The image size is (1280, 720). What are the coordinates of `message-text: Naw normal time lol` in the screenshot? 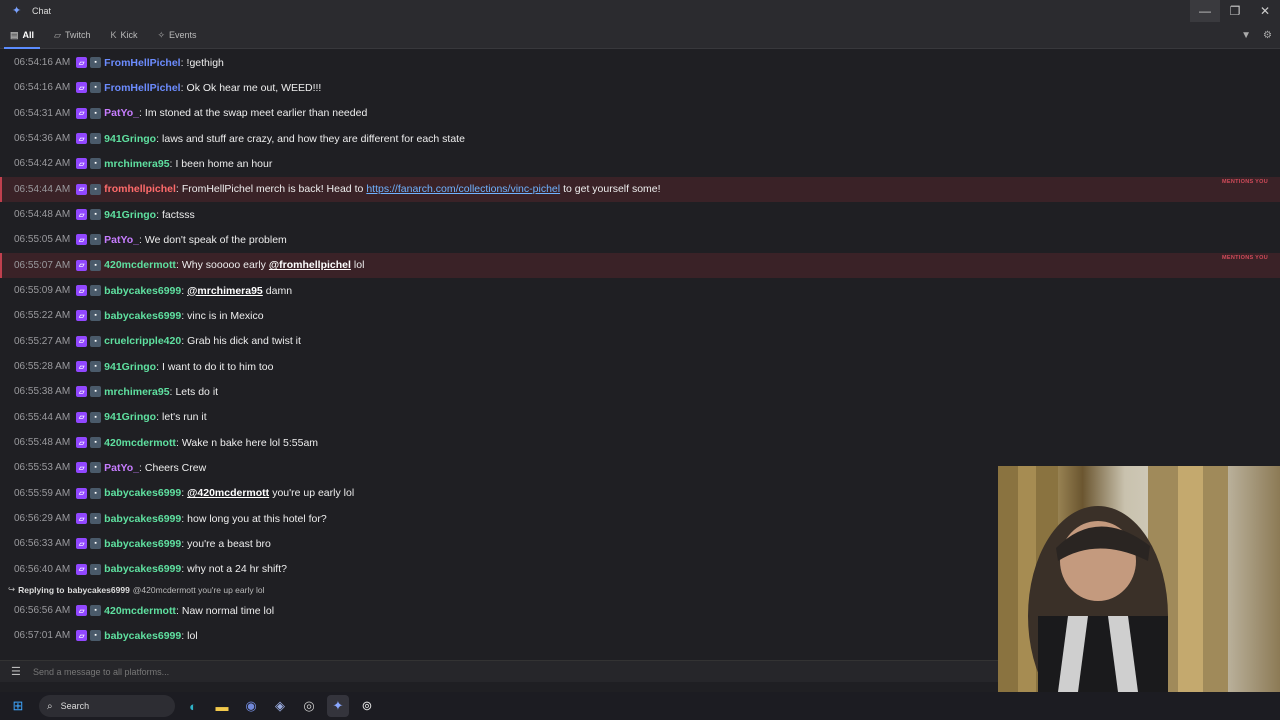 It's located at (228, 610).